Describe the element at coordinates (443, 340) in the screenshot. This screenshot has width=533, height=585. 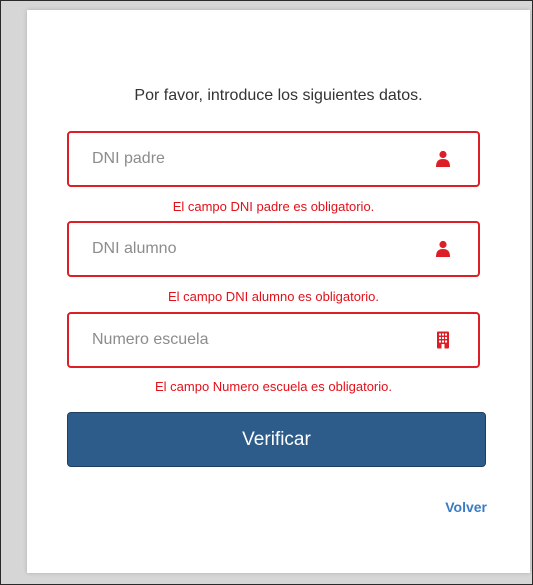
I see `building-icon` at that location.